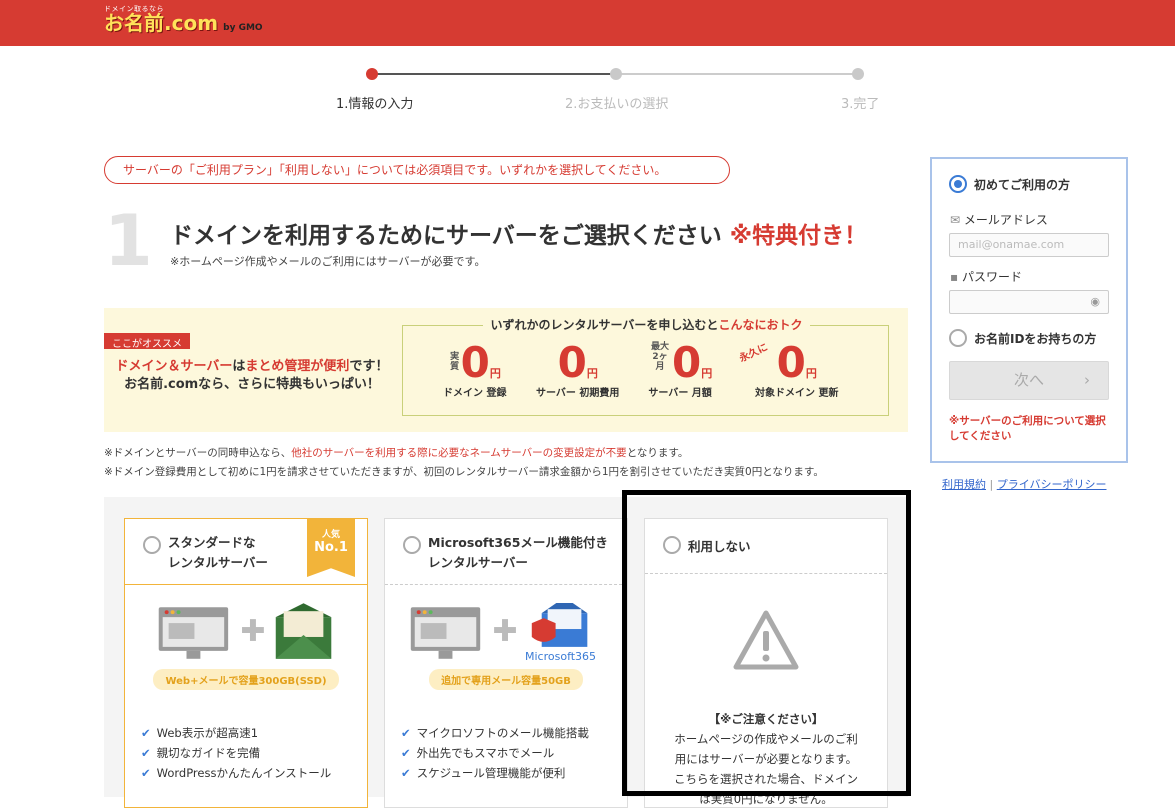 This screenshot has width=1175, height=809. Describe the element at coordinates (369, 366) in the screenshot. I see `promo-l1d: です！` at that location.